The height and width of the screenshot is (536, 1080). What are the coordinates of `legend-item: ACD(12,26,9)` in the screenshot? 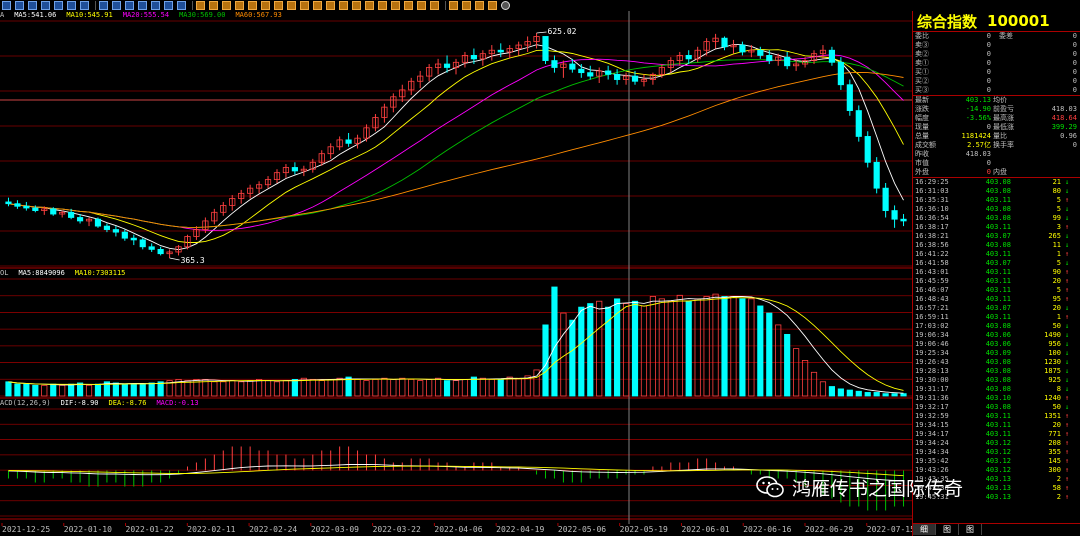 It's located at (25, 403).